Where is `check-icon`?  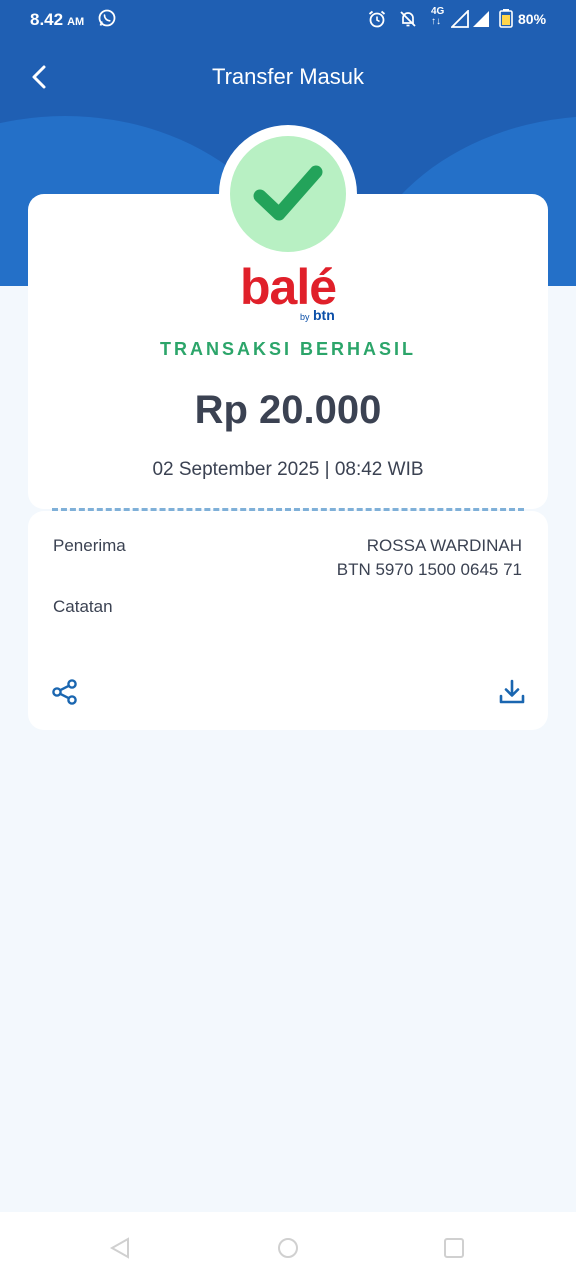
check-icon is located at coordinates (288, 193).